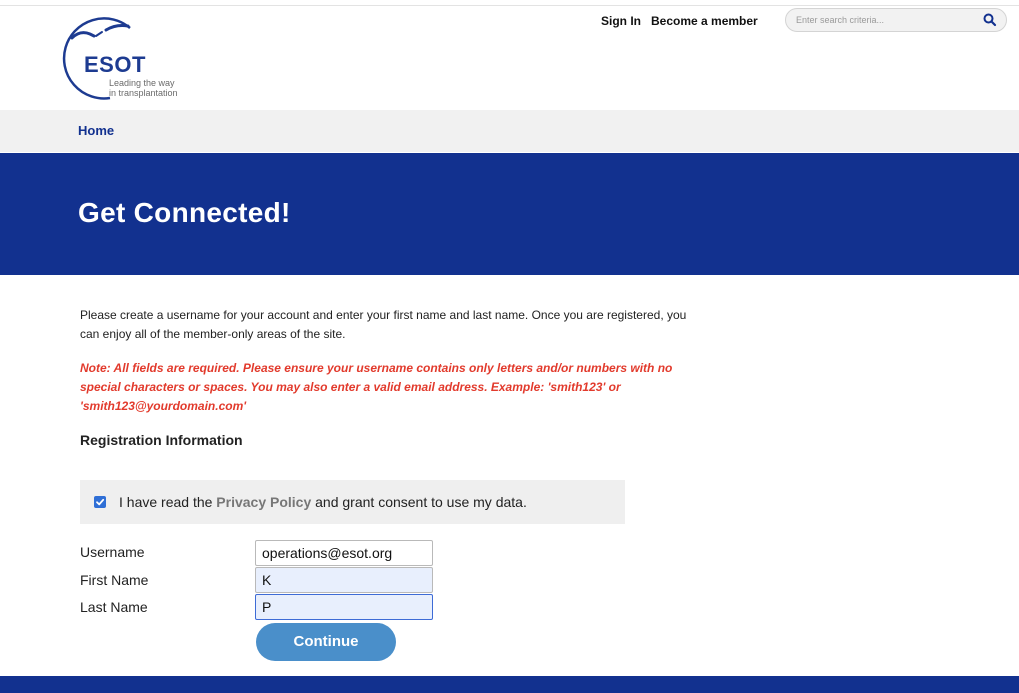 Image resolution: width=1019 pixels, height=693 pixels. What do you see at coordinates (881, 20) in the screenshot?
I see `search-input` at bounding box center [881, 20].